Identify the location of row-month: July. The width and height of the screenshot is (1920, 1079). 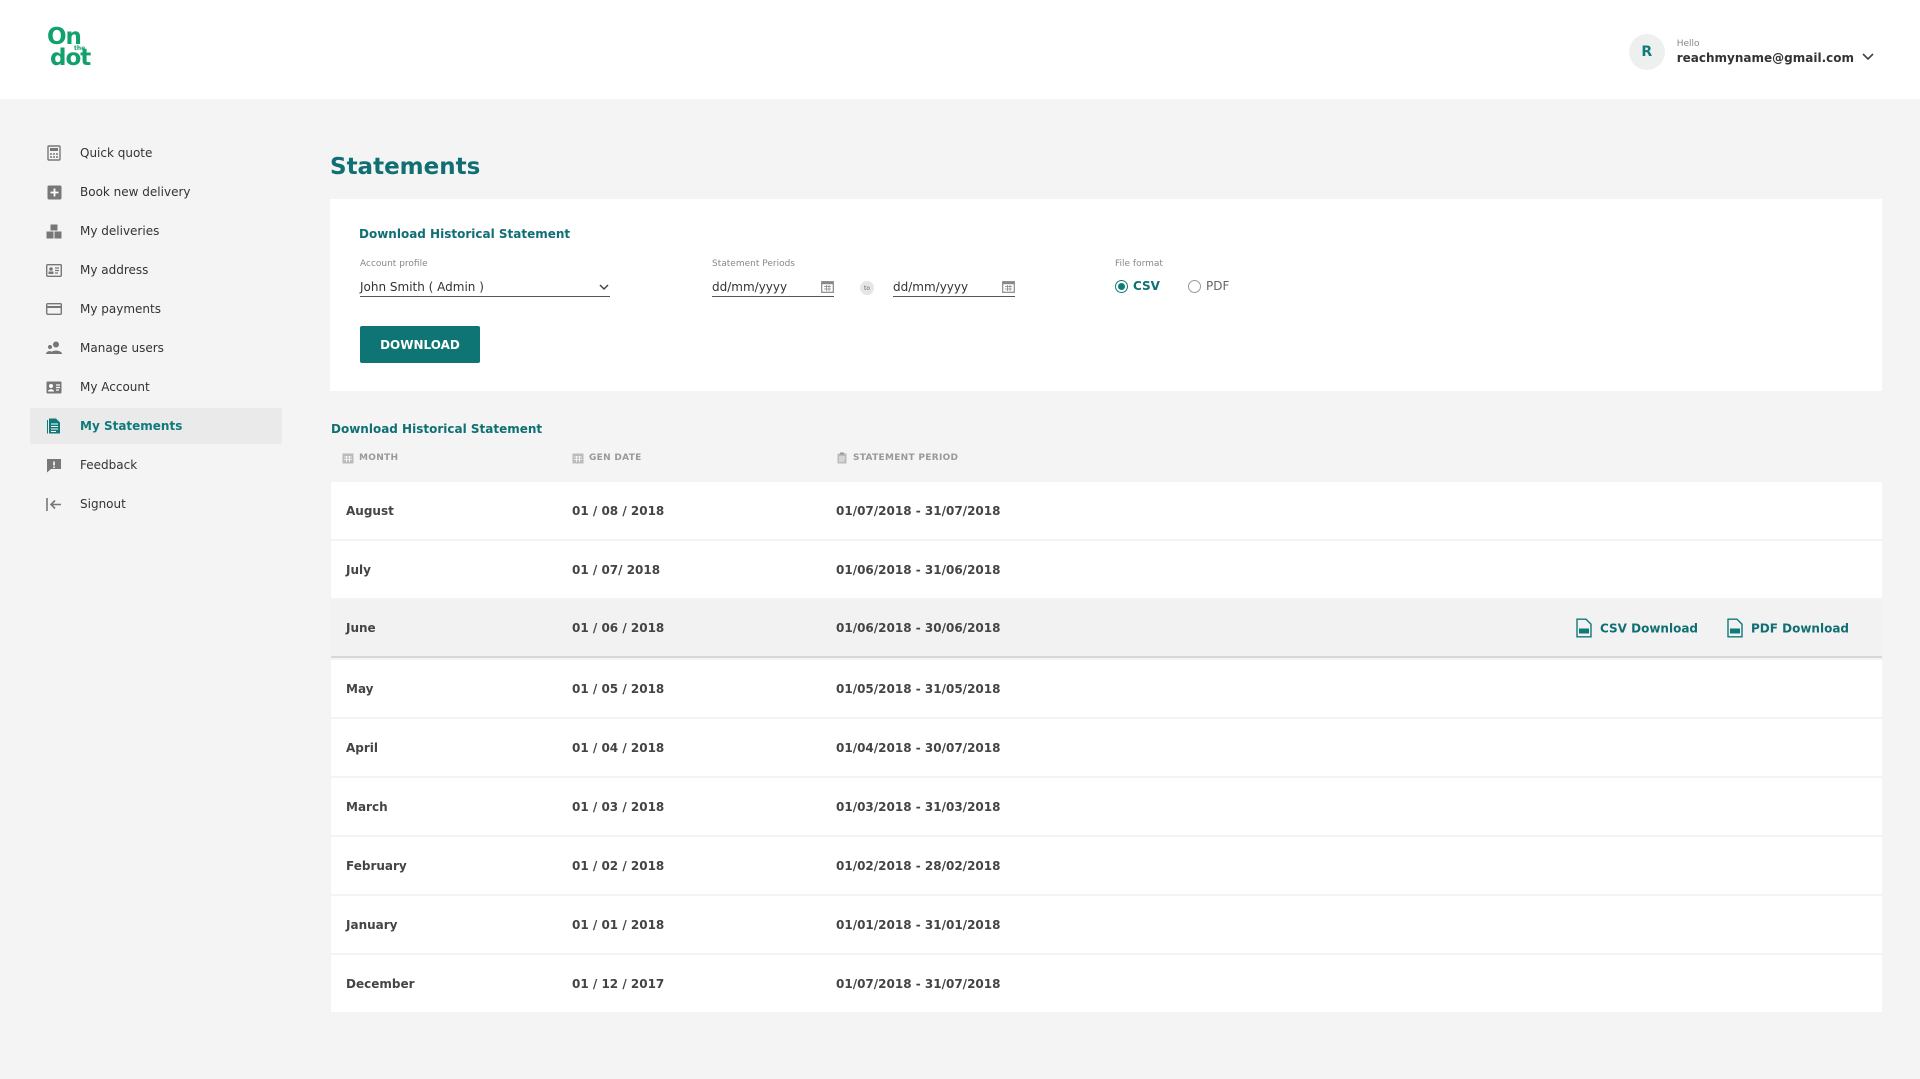
(358, 569).